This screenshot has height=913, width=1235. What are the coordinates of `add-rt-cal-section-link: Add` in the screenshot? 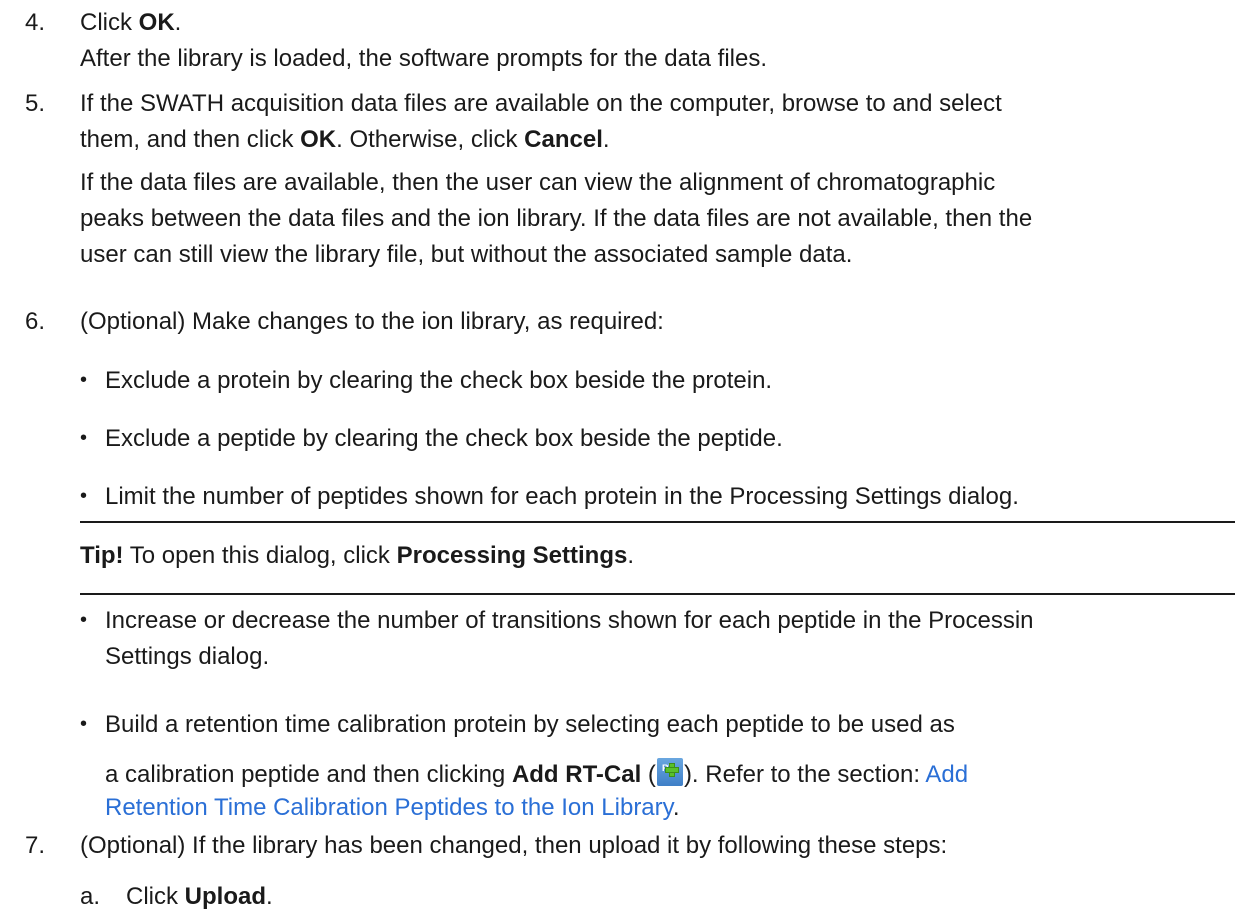 It's located at (946, 774).